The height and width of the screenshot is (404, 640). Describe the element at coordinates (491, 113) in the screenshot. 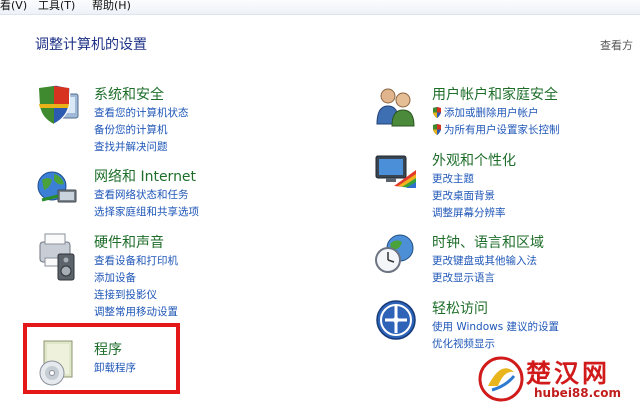

I see `link-label: 添加或删除用户帐户` at that location.